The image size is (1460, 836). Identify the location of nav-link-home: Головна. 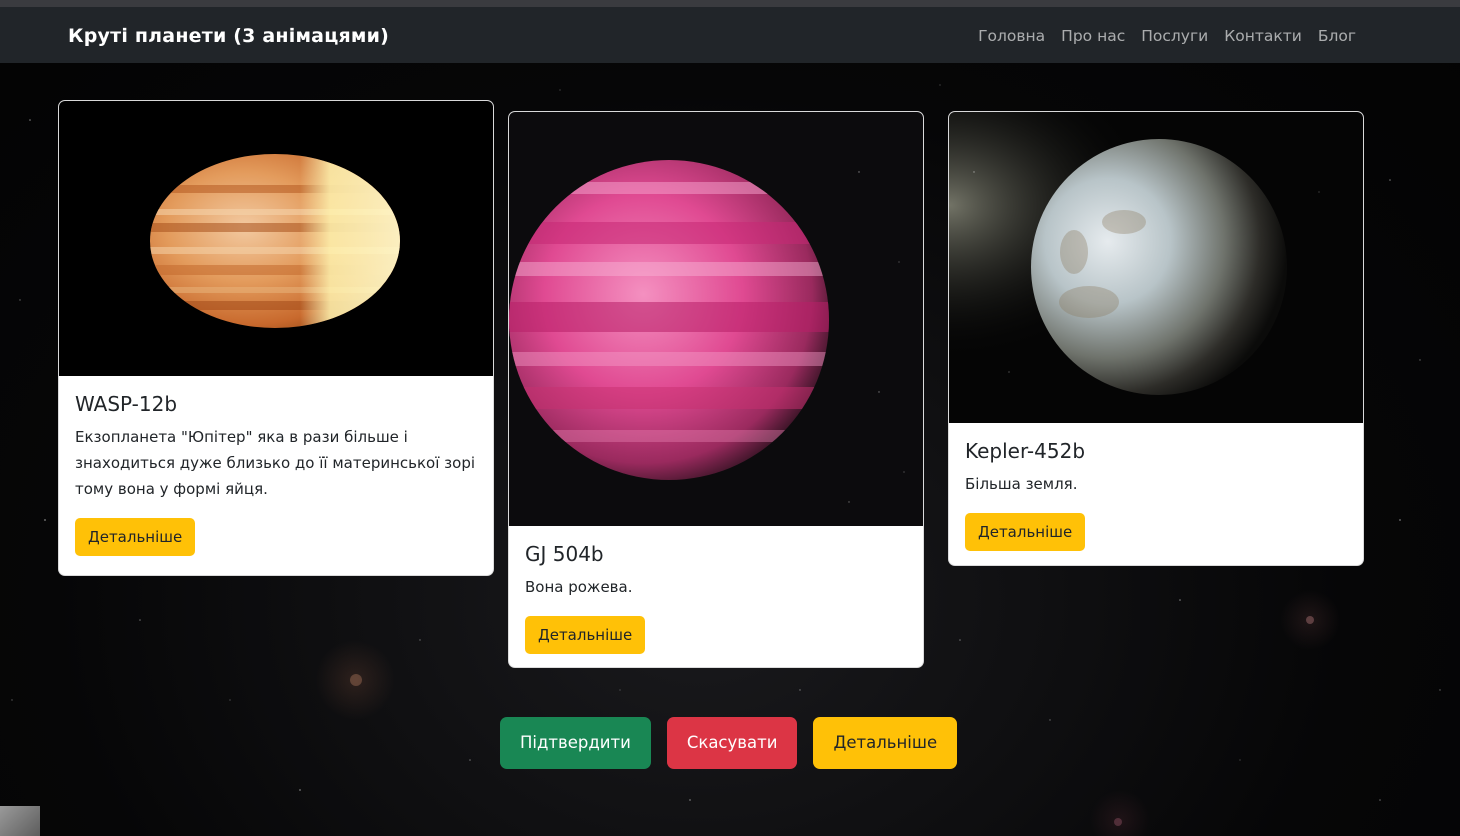
(1011, 36).